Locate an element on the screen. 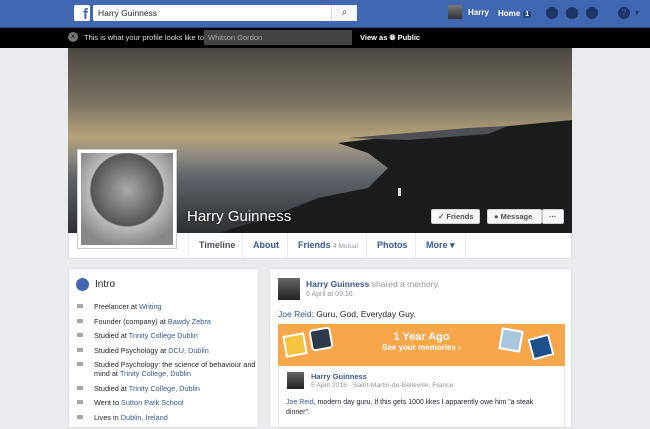  profile-picture is located at coordinates (127, 199).